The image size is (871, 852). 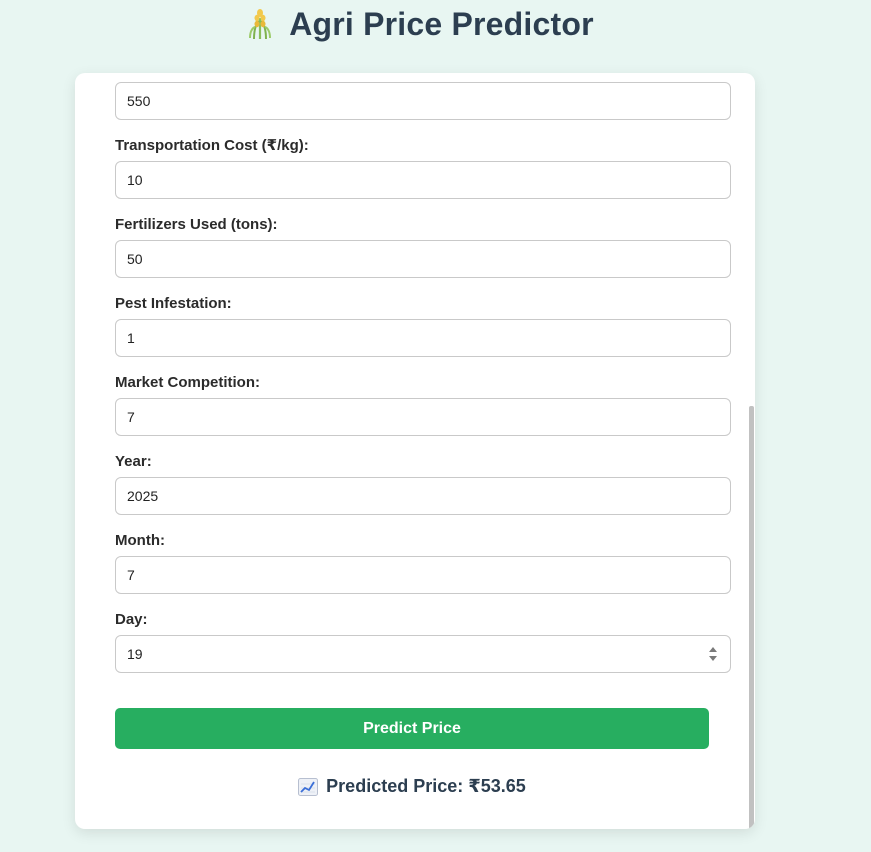 What do you see at coordinates (423, 338) in the screenshot?
I see `pest-infestation-input: 1` at bounding box center [423, 338].